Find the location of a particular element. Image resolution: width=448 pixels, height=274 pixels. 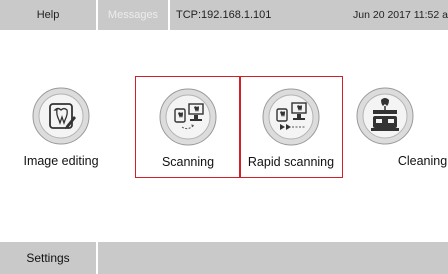

image-editing-tile: Image editing is located at coordinates (61, 127).